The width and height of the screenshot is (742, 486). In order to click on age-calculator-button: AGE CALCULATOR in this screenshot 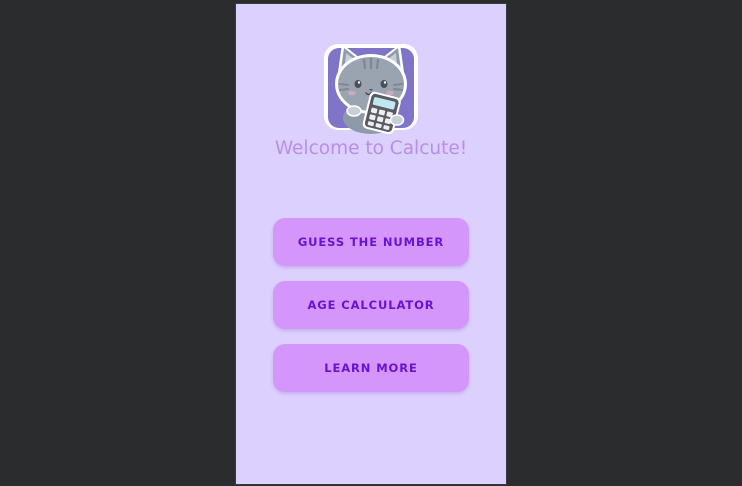, I will do `click(371, 305)`.